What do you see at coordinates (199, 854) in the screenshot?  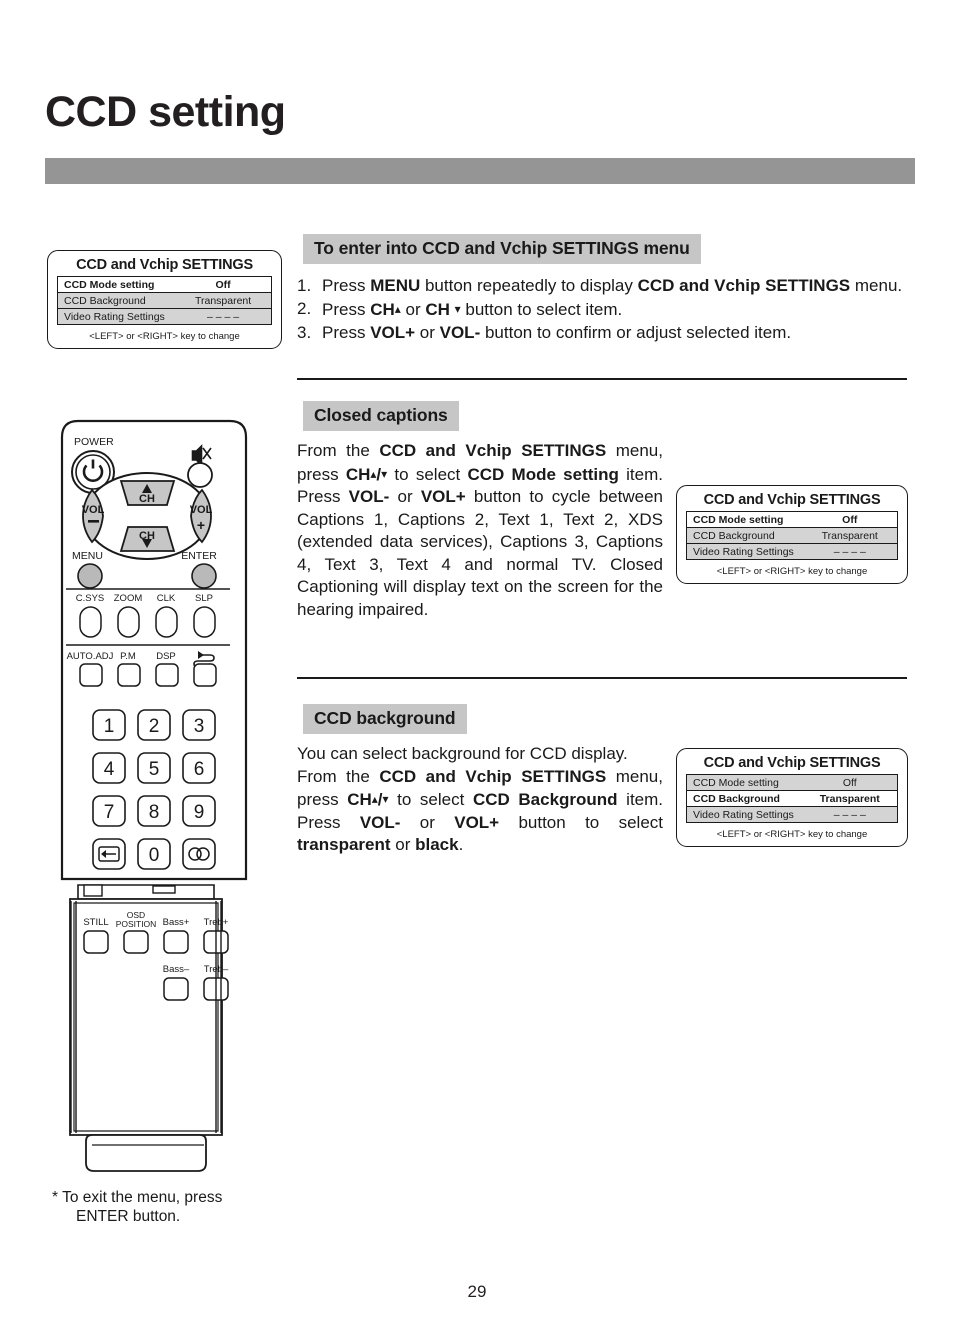 I see `key-cc` at bounding box center [199, 854].